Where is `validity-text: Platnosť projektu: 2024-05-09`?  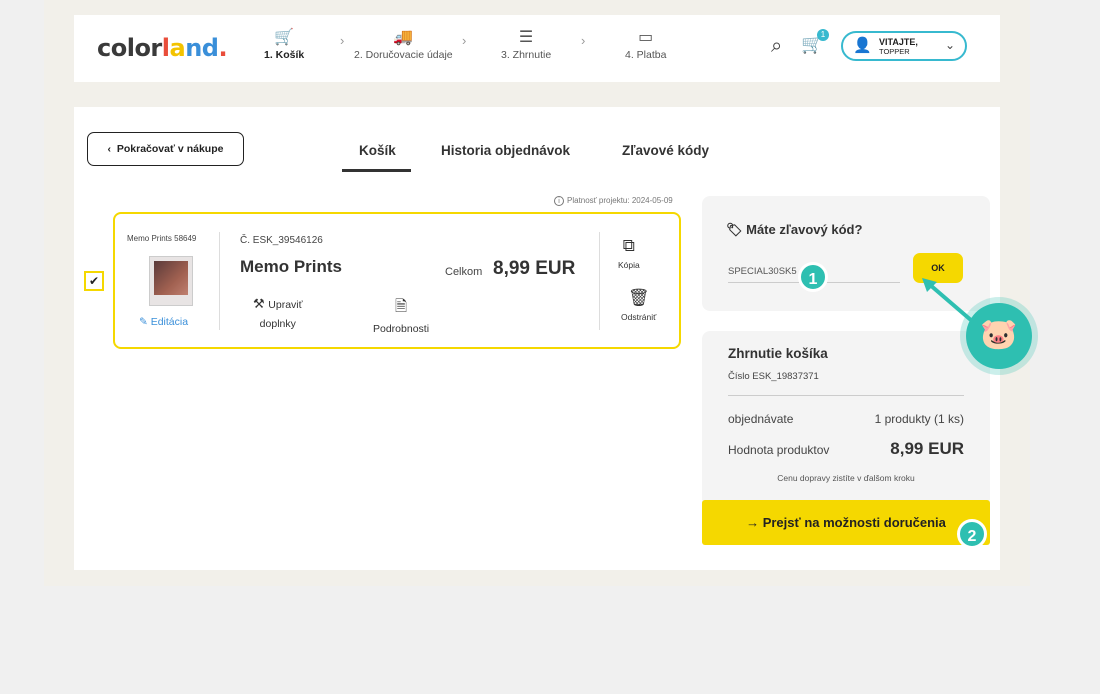
validity-text: Platnosť projektu: 2024-05-09 is located at coordinates (620, 200).